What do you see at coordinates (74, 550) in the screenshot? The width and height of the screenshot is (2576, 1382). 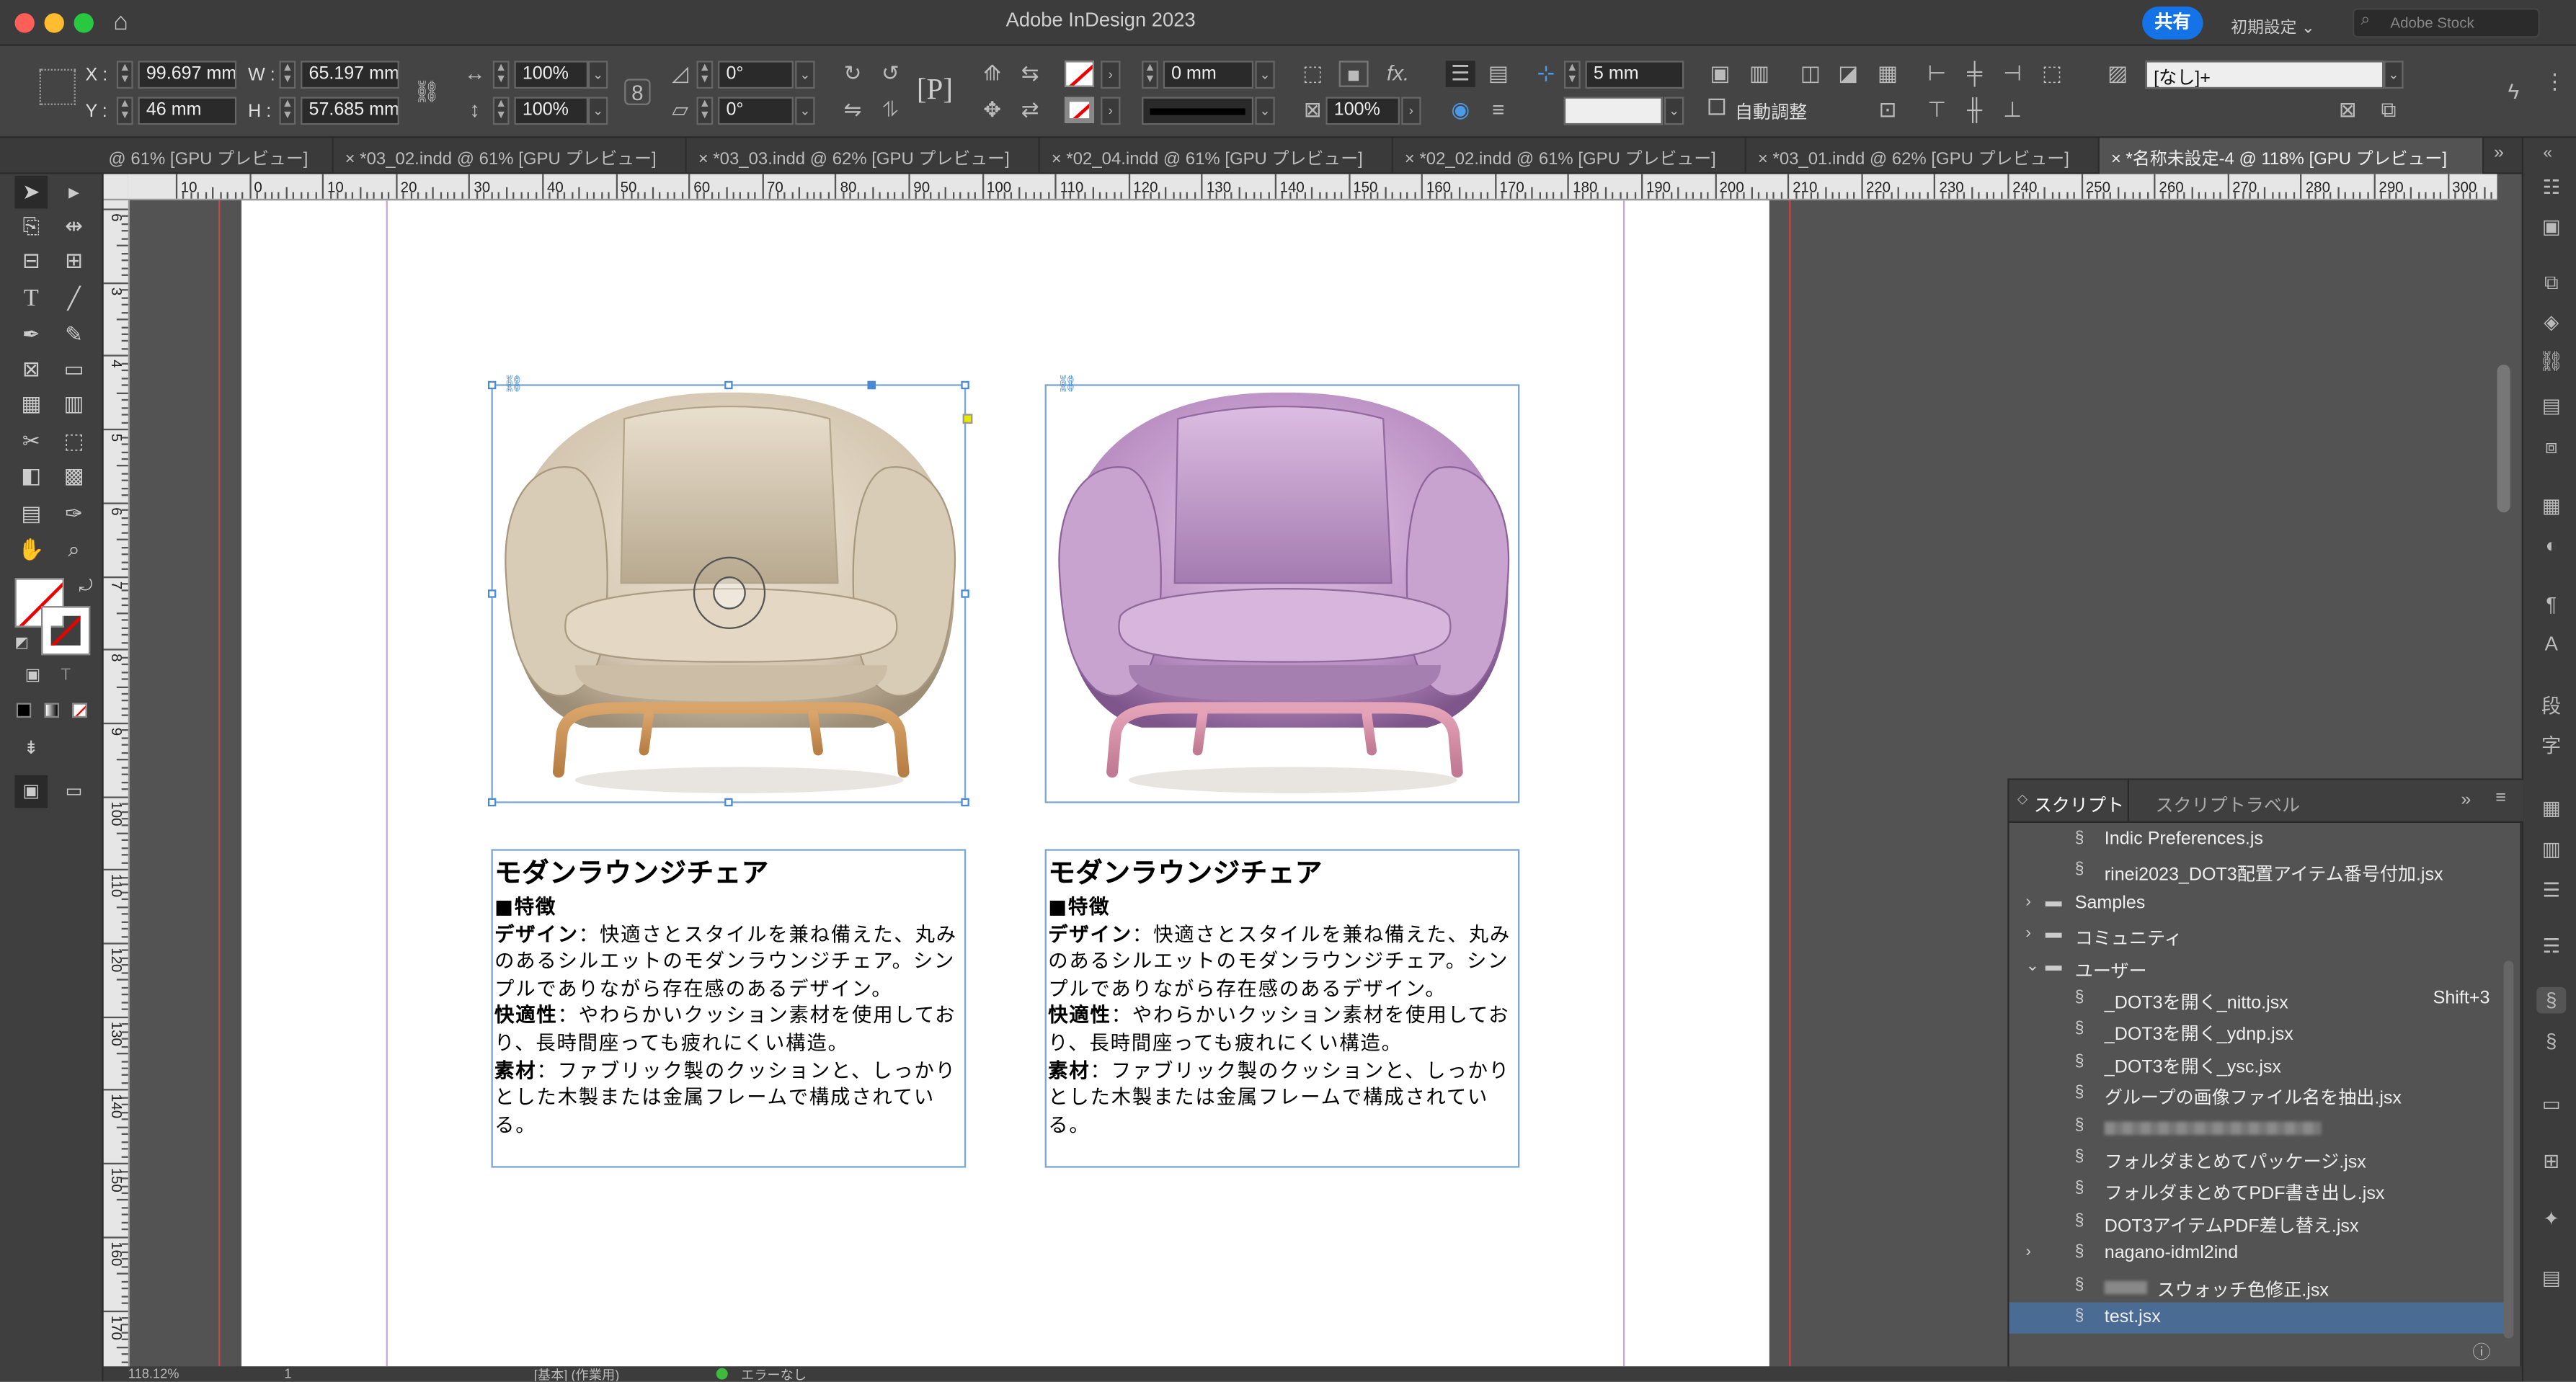 I see `zoom-tool-icon: ⌕` at bounding box center [74, 550].